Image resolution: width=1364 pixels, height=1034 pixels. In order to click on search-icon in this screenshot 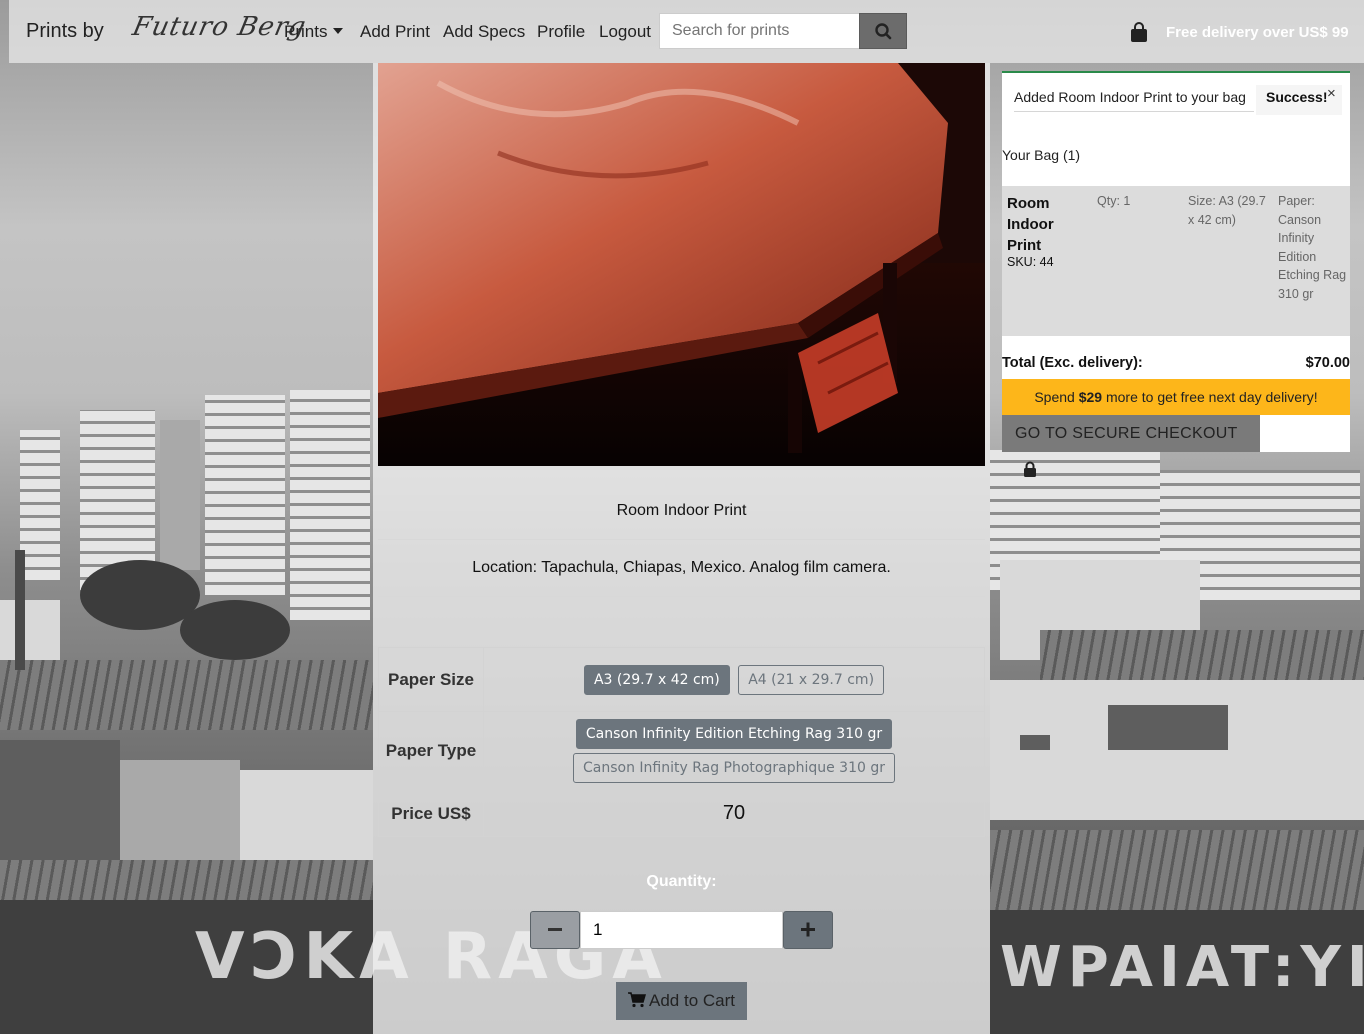, I will do `click(883, 31)`.